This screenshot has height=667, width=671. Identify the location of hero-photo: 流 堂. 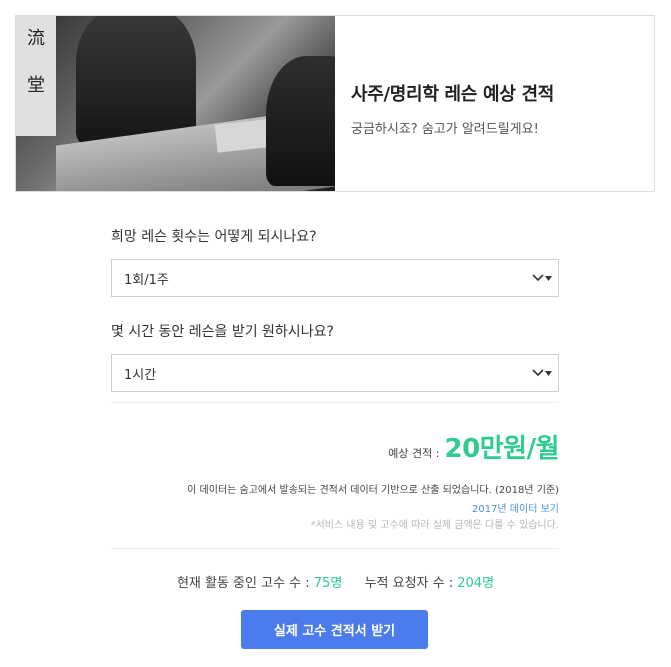
(175, 103).